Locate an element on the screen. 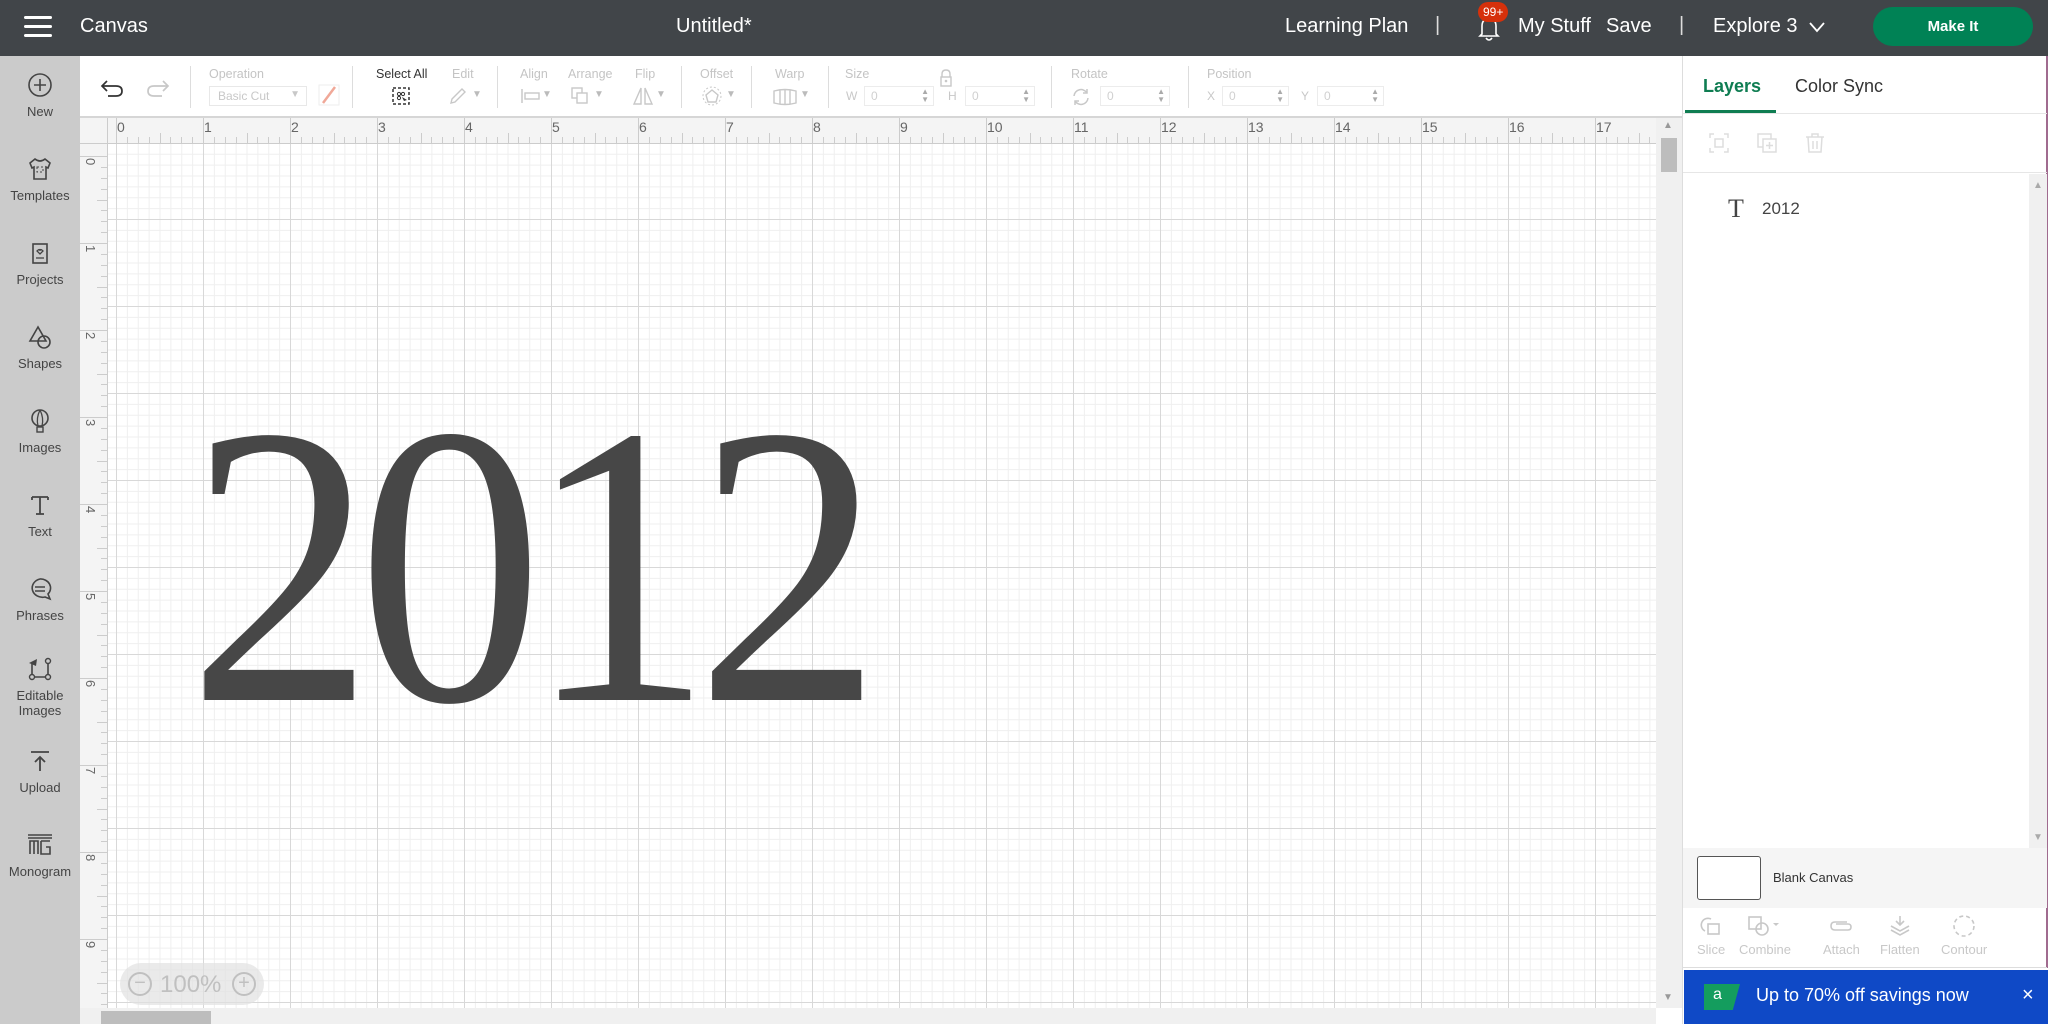  flip-dropdown is located at coordinates (643, 98).